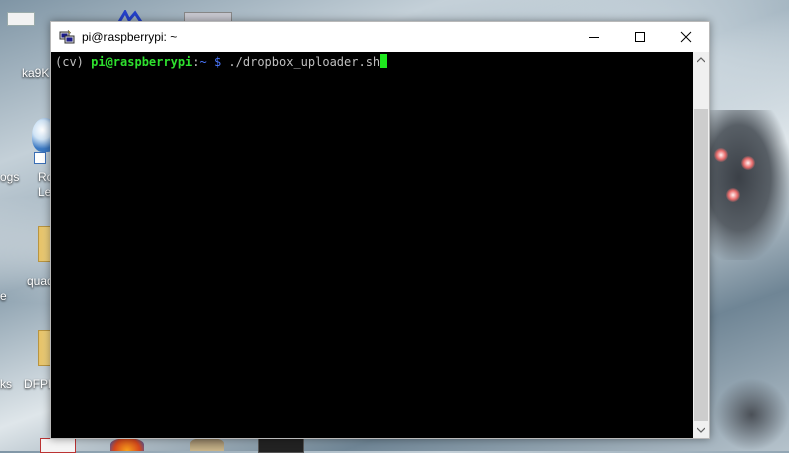  I want to click on desktop-label: ks, so click(6, 384).